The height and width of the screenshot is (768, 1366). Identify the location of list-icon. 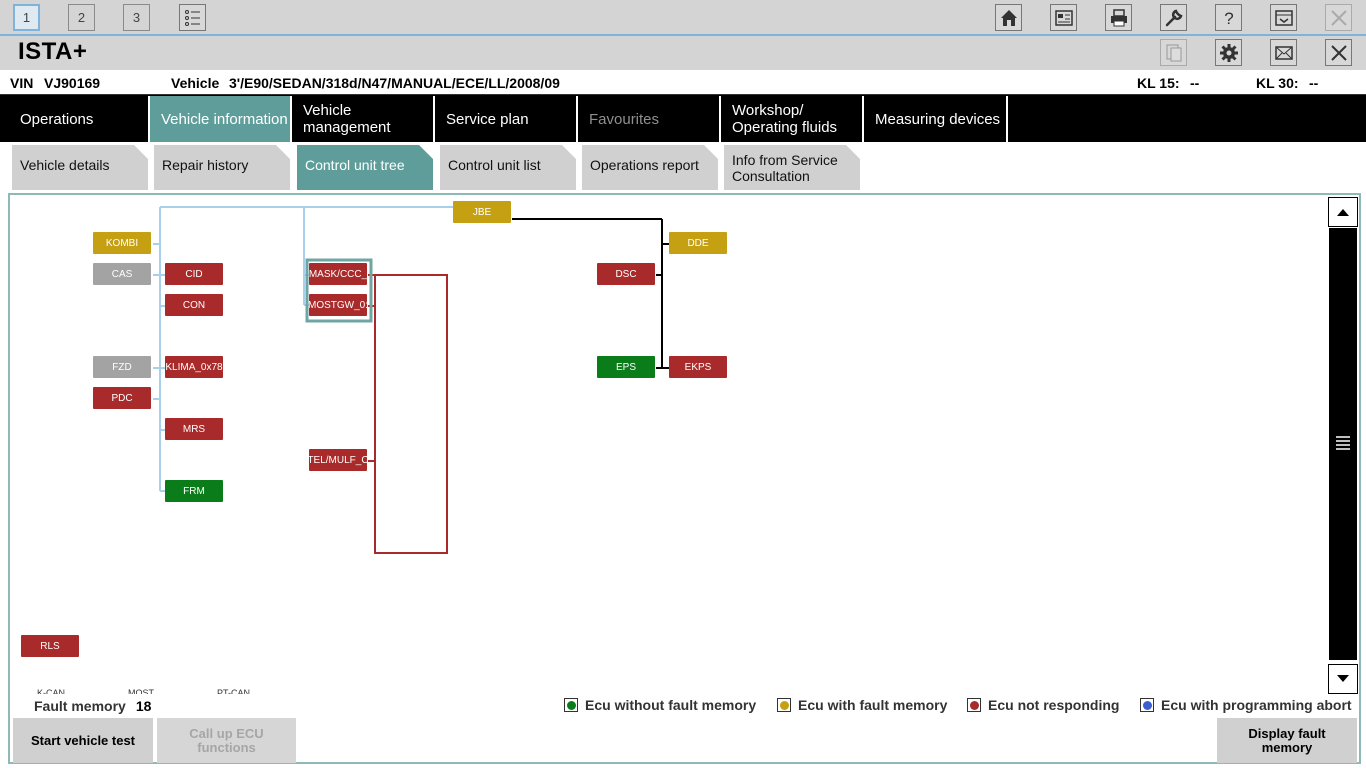
(192, 17).